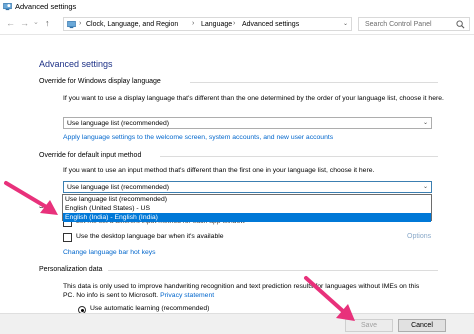  Describe the element at coordinates (24, 23) in the screenshot. I see `forward-arrow-icon: →` at that location.